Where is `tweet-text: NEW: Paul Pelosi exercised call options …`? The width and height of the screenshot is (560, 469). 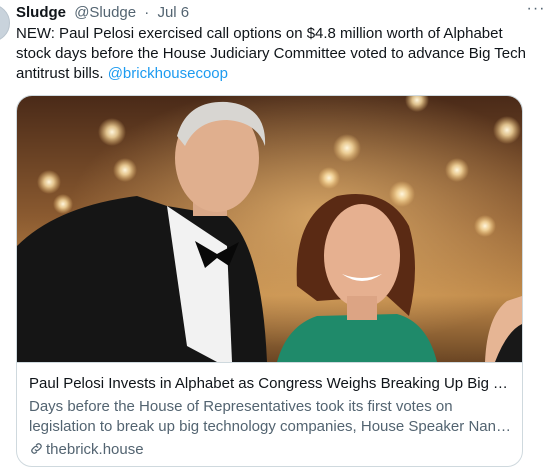
tweet-text: NEW: Paul Pelosi exercised call options … is located at coordinates (272, 54).